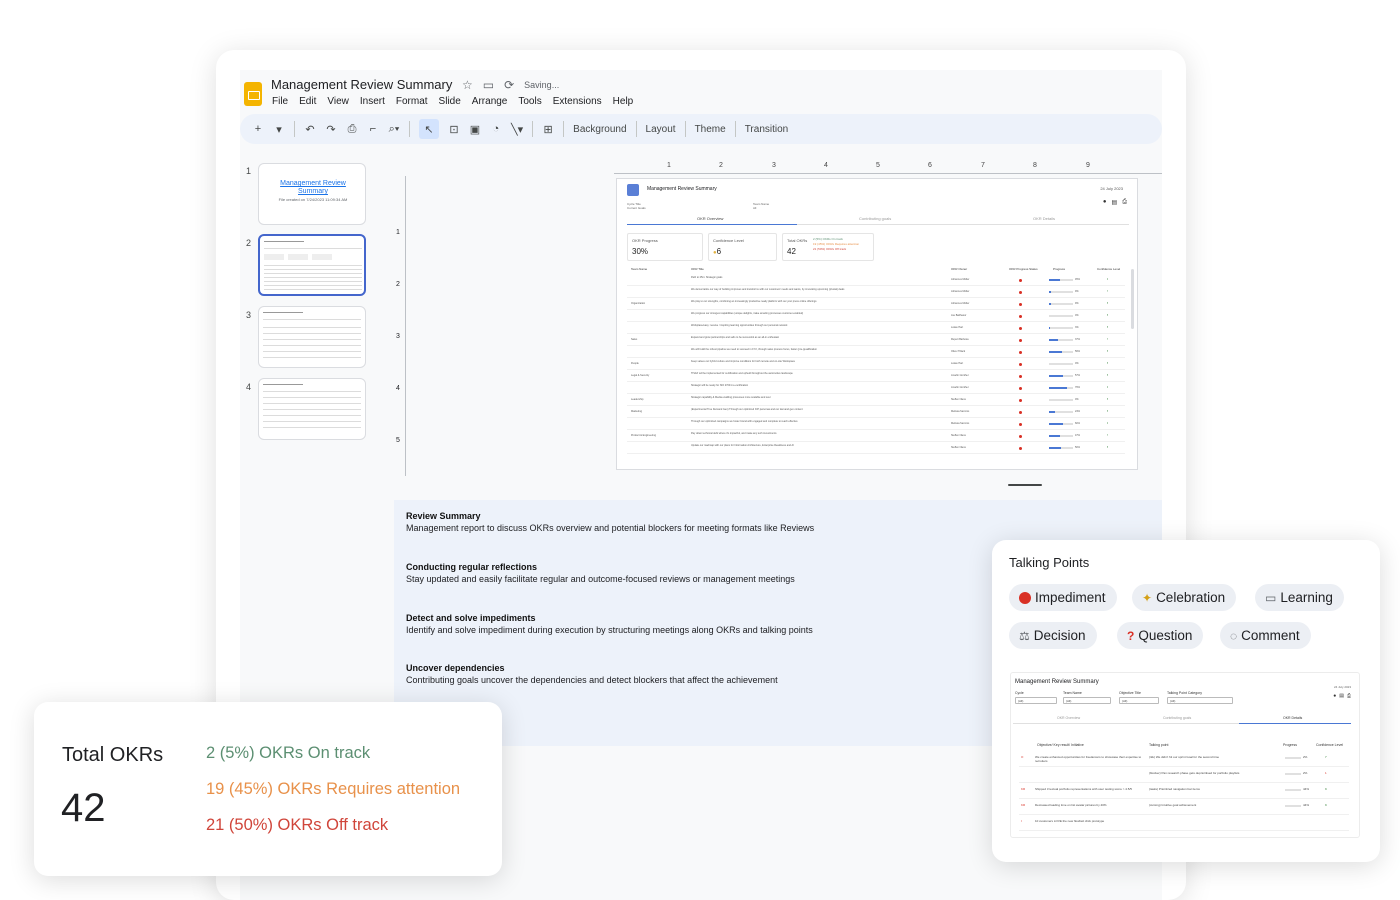 This screenshot has width=1400, height=900. Describe the element at coordinates (450, 101) in the screenshot. I see `menu-slide: Slide` at that location.